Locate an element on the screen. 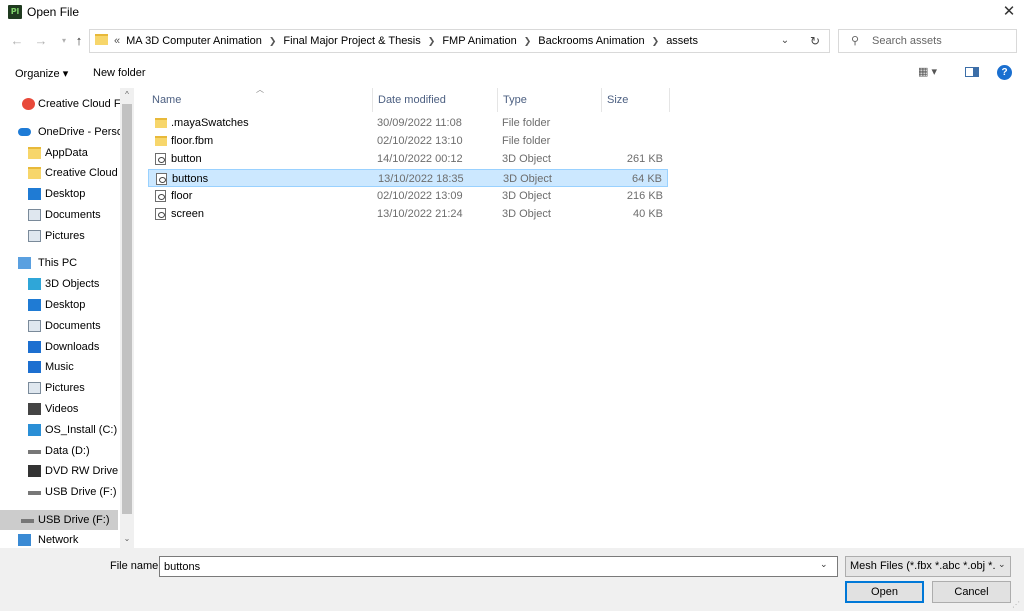 The width and height of the screenshot is (1024, 611). breadcrumb-item: Backrooms Animation is located at coordinates (591, 41).